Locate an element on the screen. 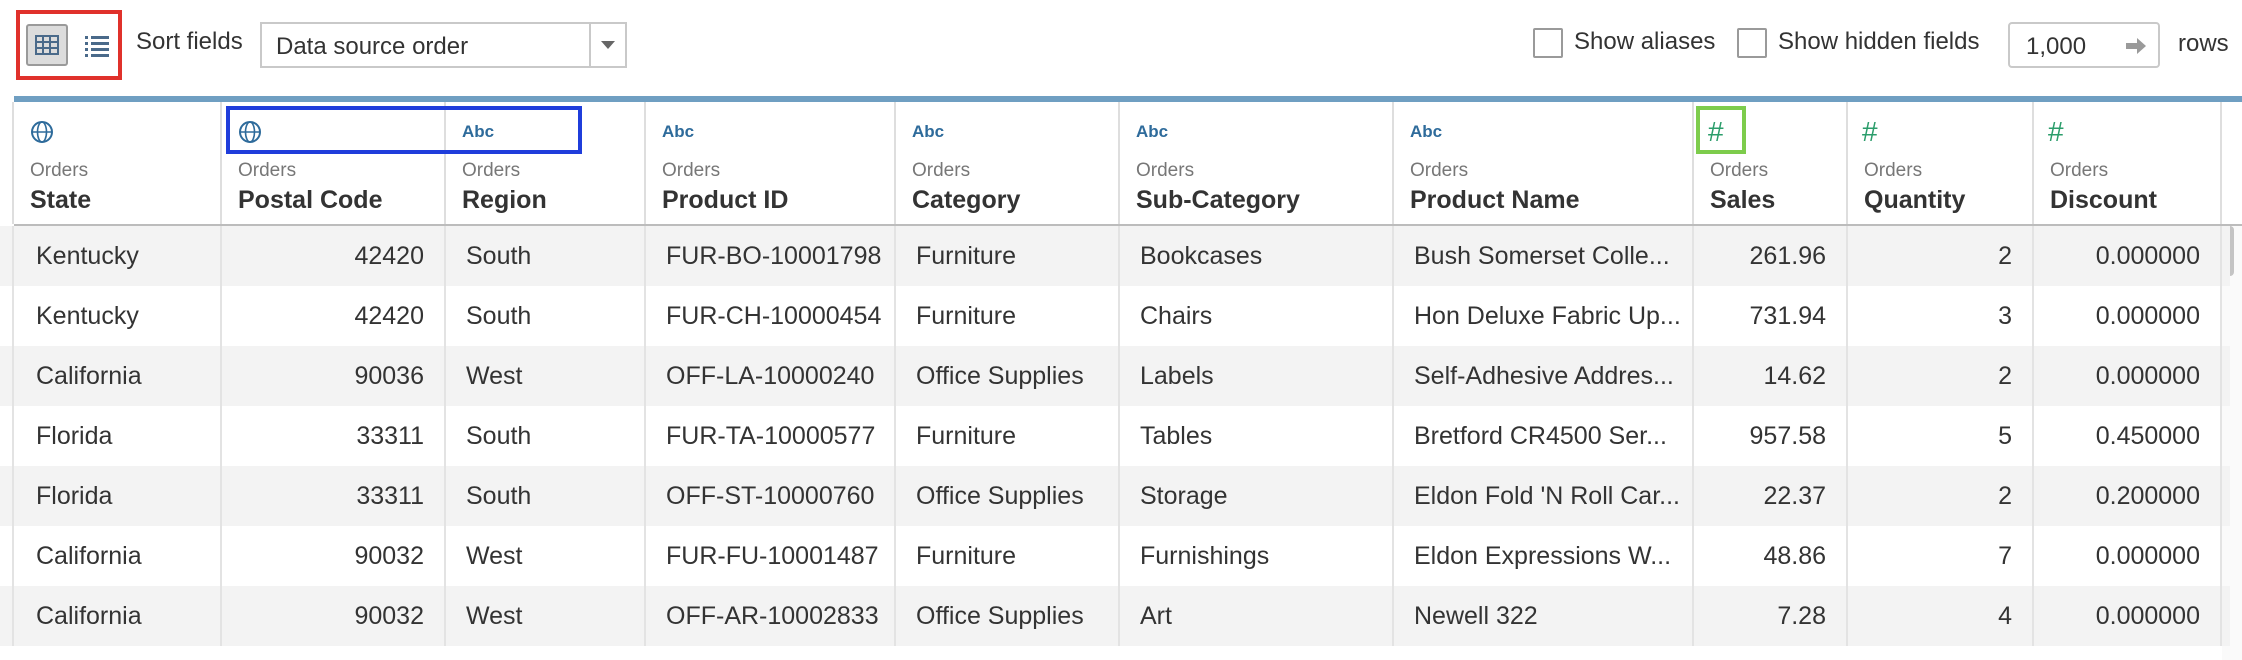 The height and width of the screenshot is (660, 2242). table-cell: 14.62 is located at coordinates (1771, 376).